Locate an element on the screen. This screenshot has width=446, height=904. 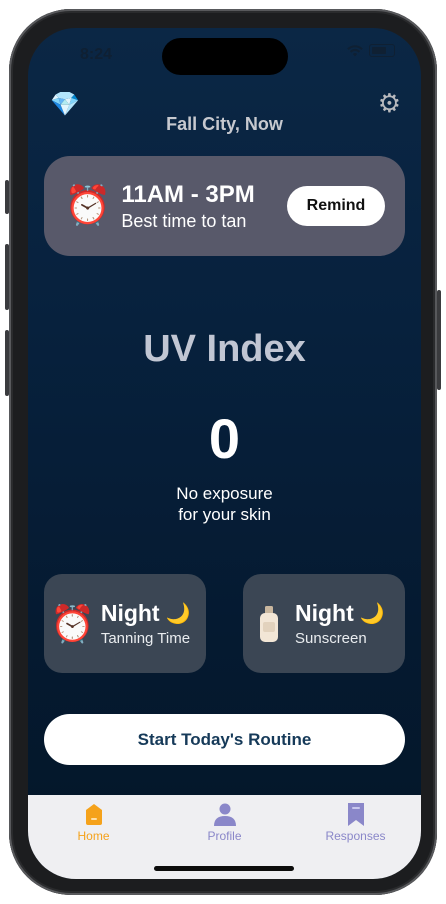
tab-home: Home is located at coordinates (93, 837).